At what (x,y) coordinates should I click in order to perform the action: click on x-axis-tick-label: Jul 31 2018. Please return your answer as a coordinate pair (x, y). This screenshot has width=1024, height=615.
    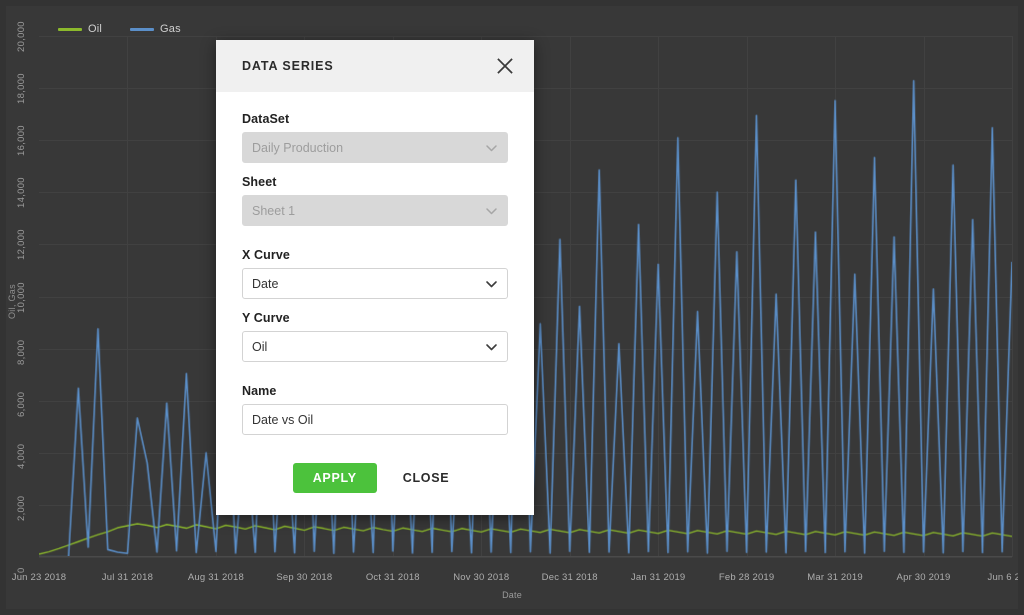
    Looking at the image, I should click on (127, 577).